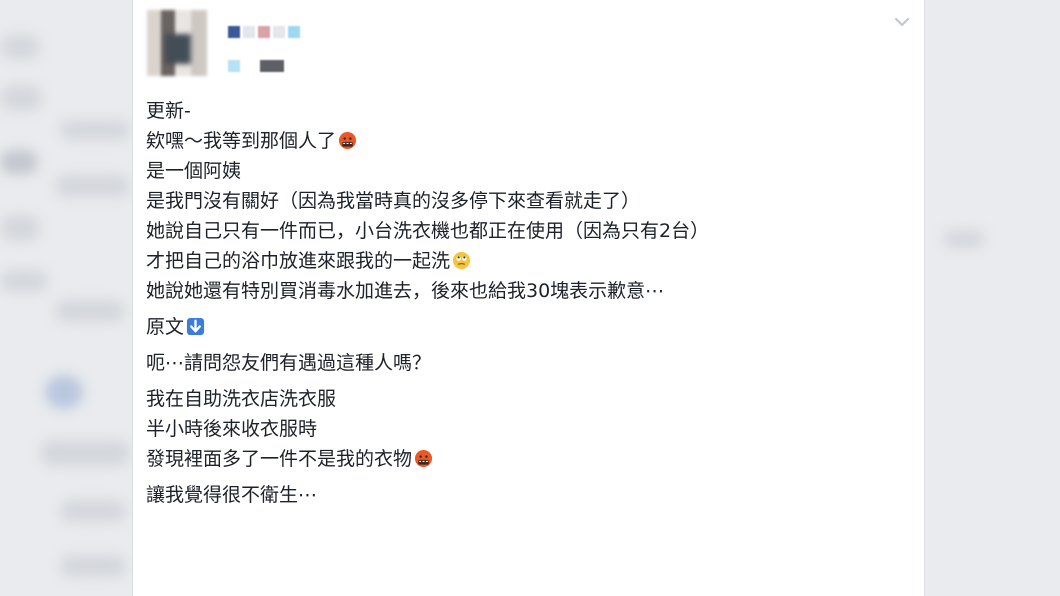 This screenshot has width=1060, height=596. I want to click on post-line: 才把自己的浴巾放進來跟我的一起洗, so click(526, 261).